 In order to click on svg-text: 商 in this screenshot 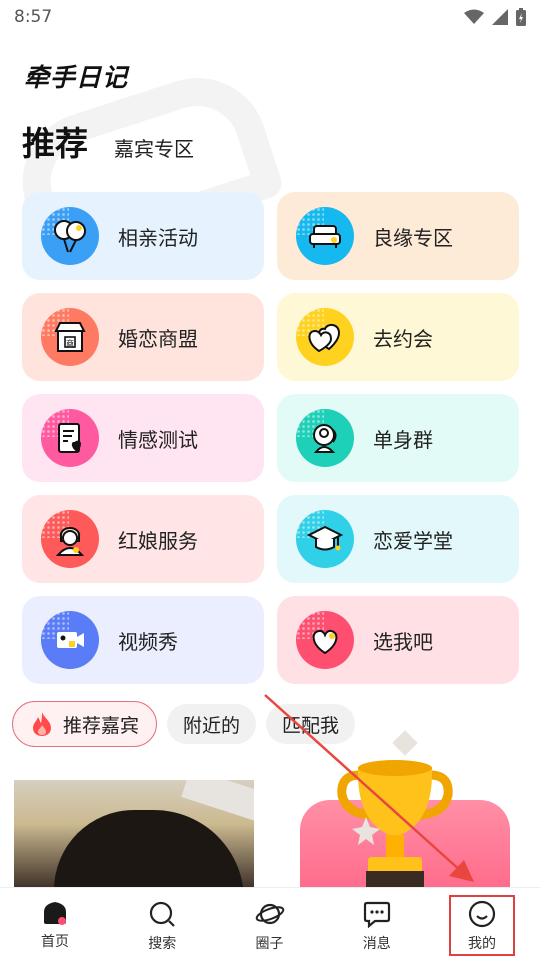, I will do `click(70, 343)`.